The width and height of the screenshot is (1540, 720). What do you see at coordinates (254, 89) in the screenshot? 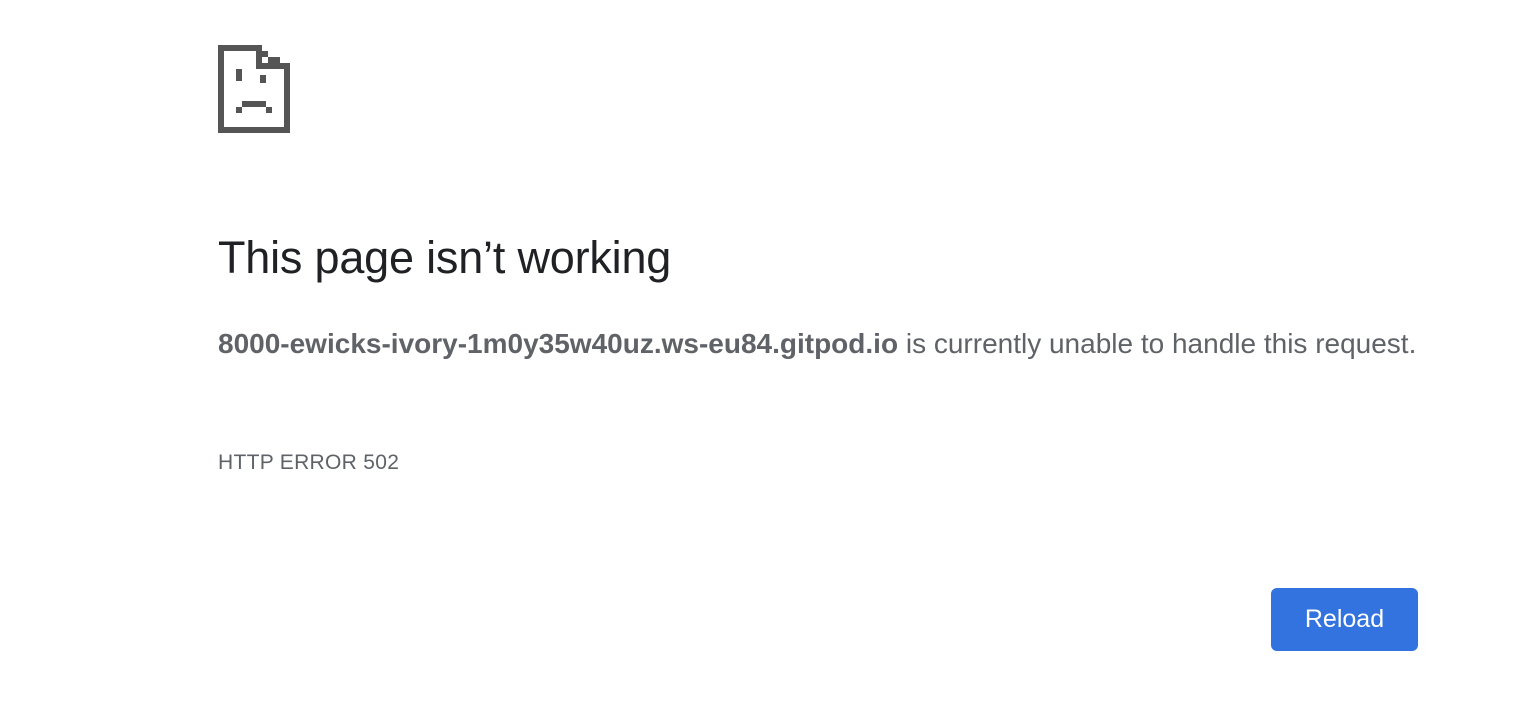
I see `sad-page-icon` at bounding box center [254, 89].